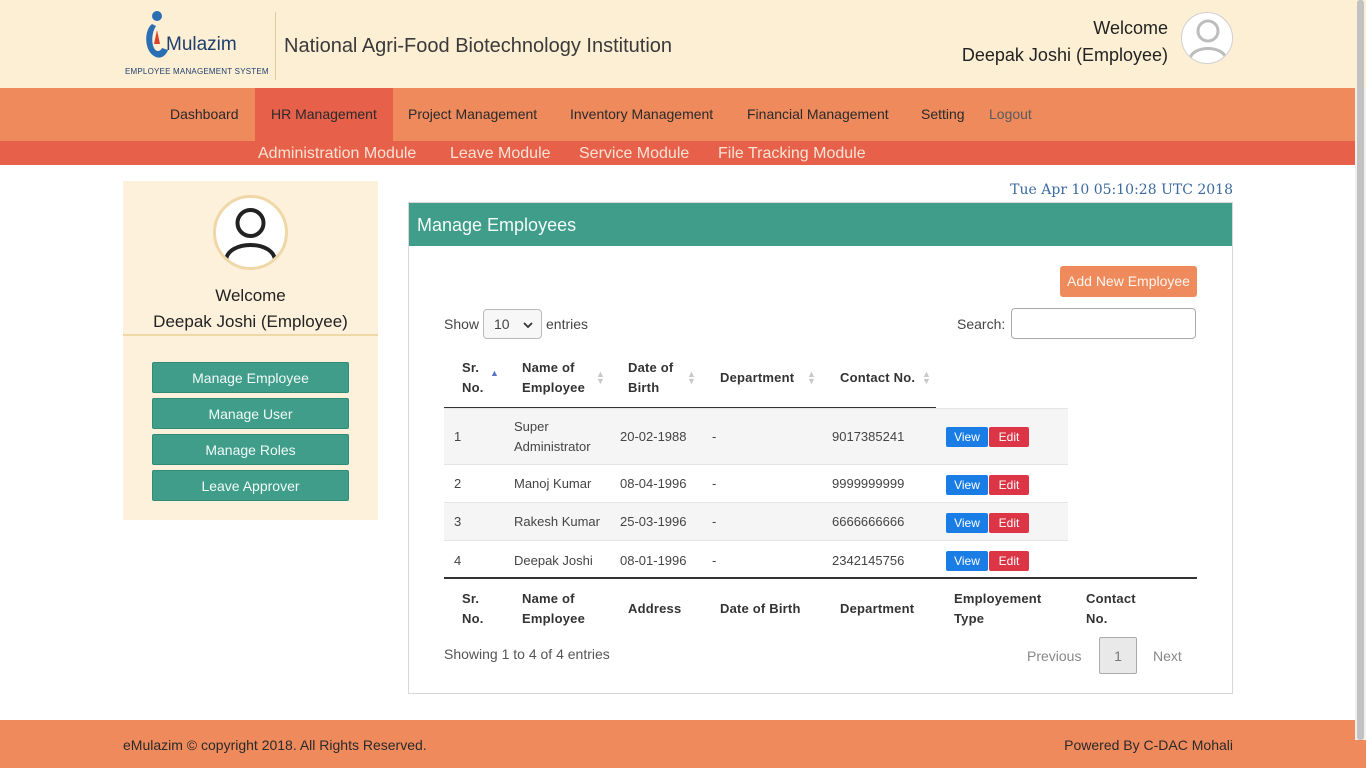  I want to click on cell-name-line1: Super, so click(531, 426).